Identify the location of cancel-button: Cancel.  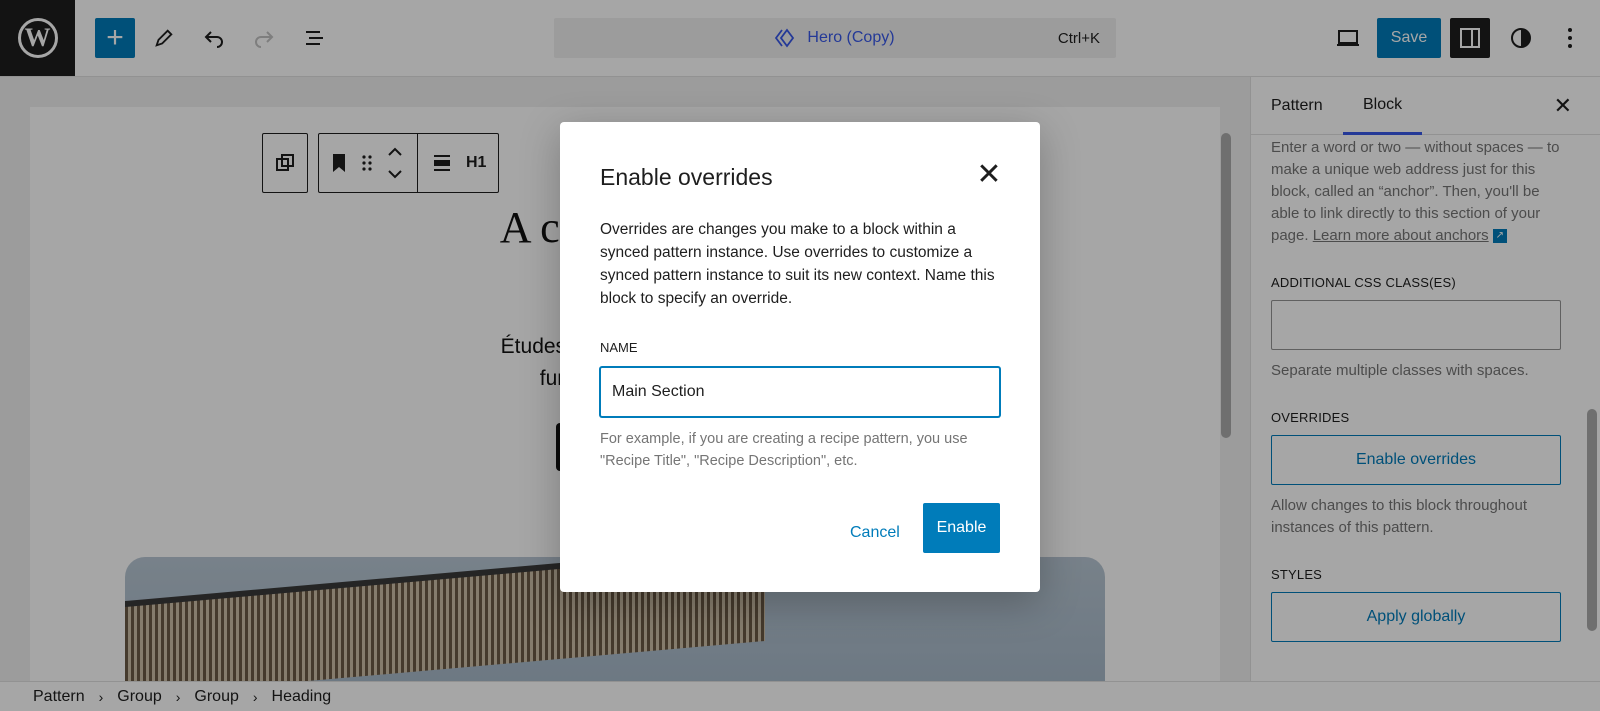
(875, 533).